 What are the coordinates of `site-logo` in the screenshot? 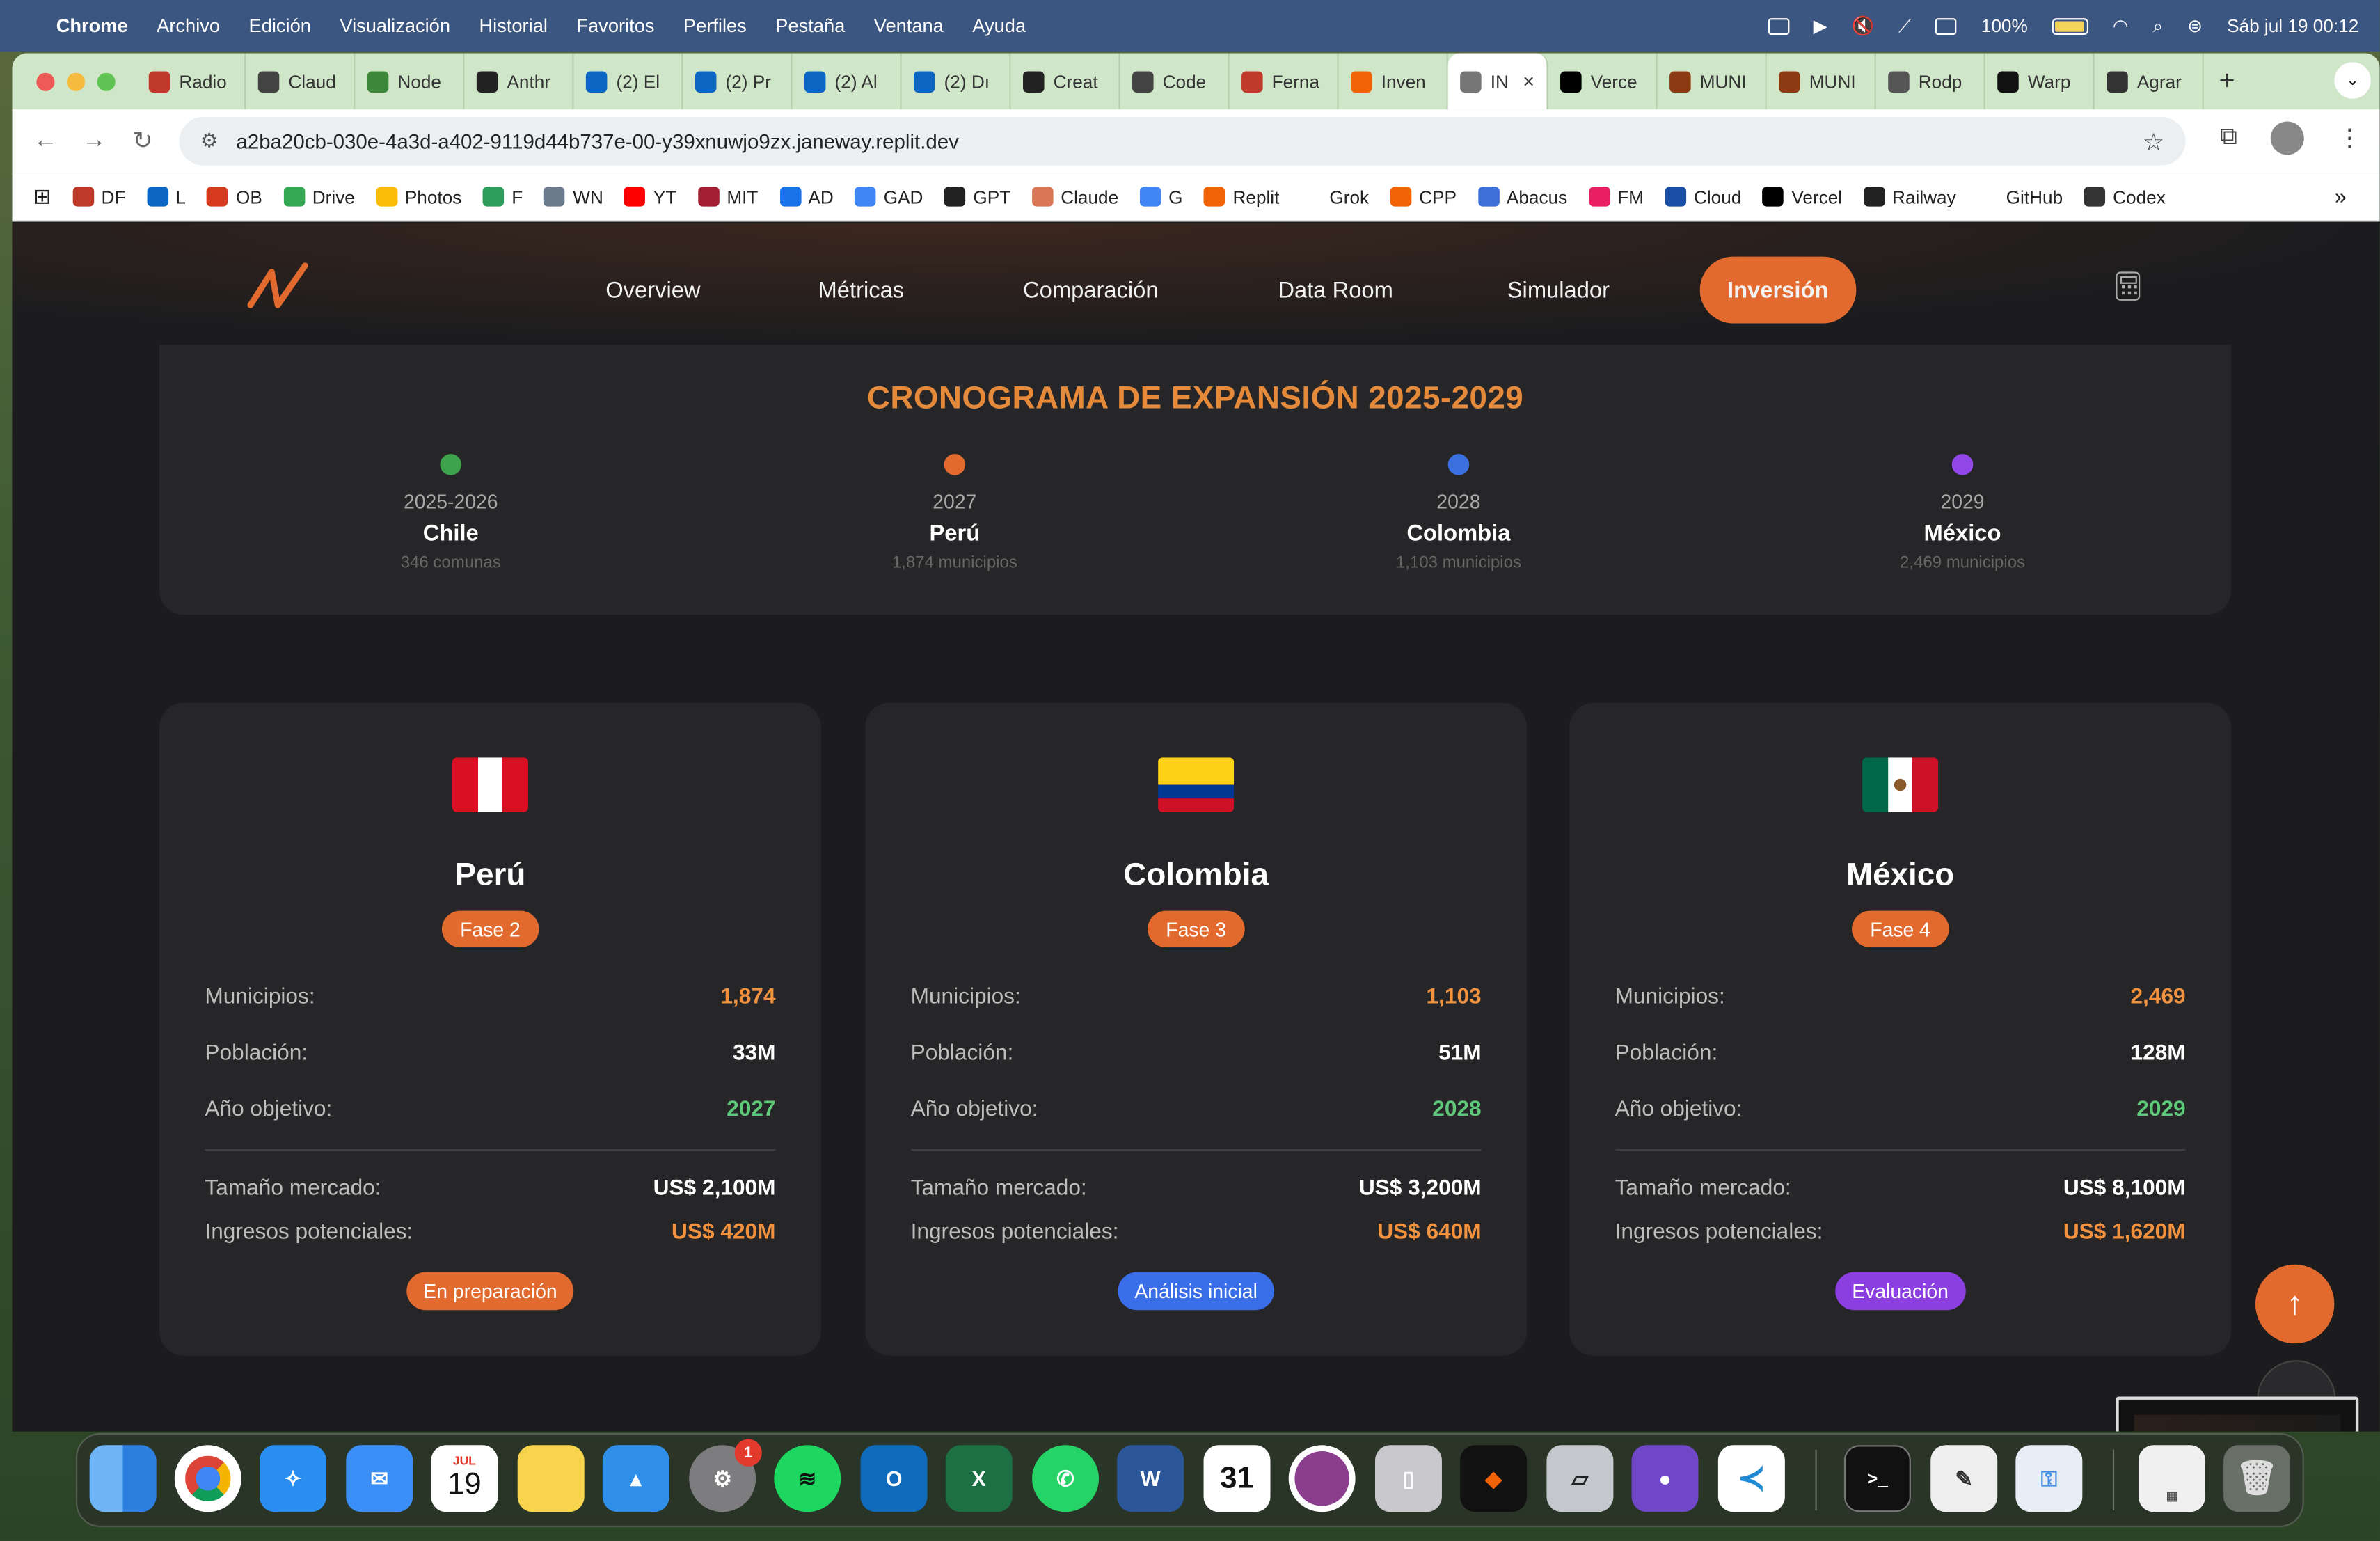 It's located at (280, 285).